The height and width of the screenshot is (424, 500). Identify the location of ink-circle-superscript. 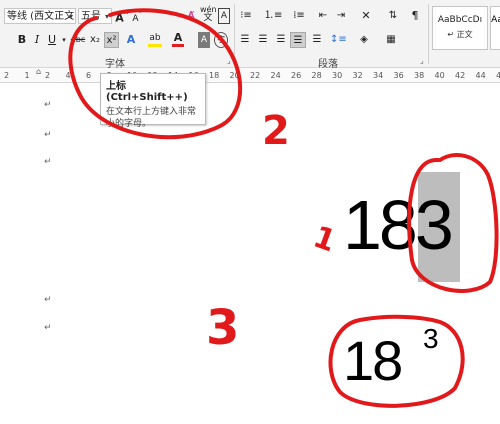
(155, 74).